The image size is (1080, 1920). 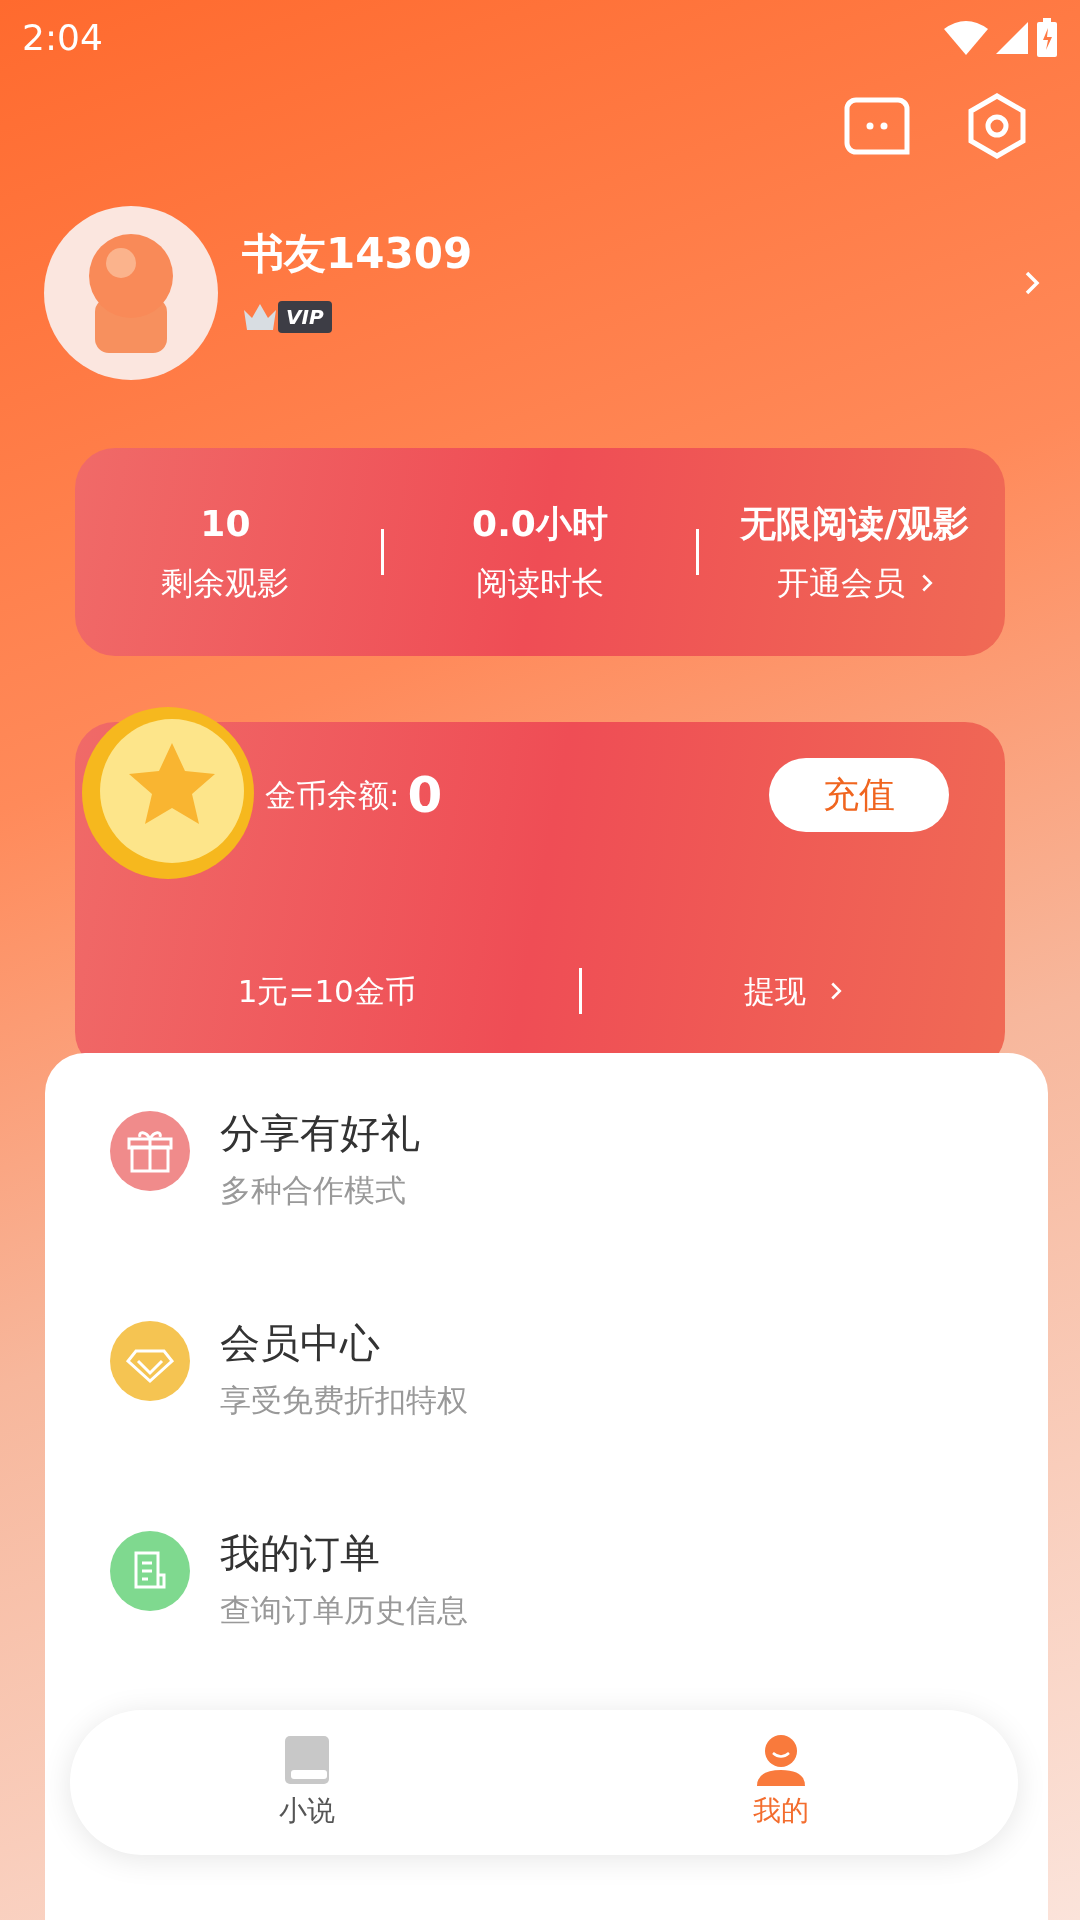 I want to click on stat-label: 阅读时长, so click(x=540, y=583).